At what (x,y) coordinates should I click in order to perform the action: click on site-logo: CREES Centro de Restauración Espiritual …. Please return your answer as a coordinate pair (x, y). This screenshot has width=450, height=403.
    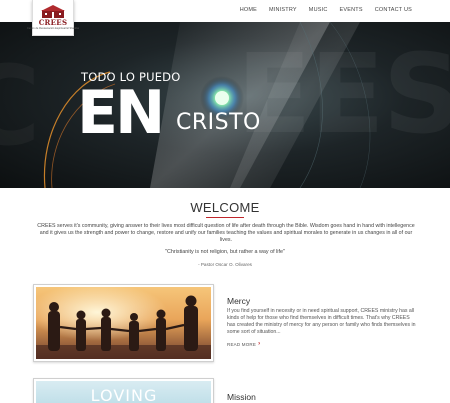
    Looking at the image, I should click on (53, 18).